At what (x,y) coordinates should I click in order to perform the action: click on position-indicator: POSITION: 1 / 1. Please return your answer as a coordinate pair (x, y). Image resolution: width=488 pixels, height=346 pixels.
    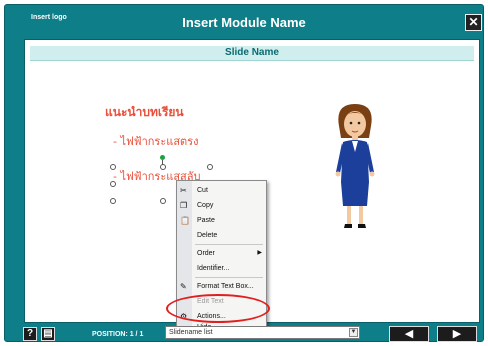
    Looking at the image, I should click on (118, 334).